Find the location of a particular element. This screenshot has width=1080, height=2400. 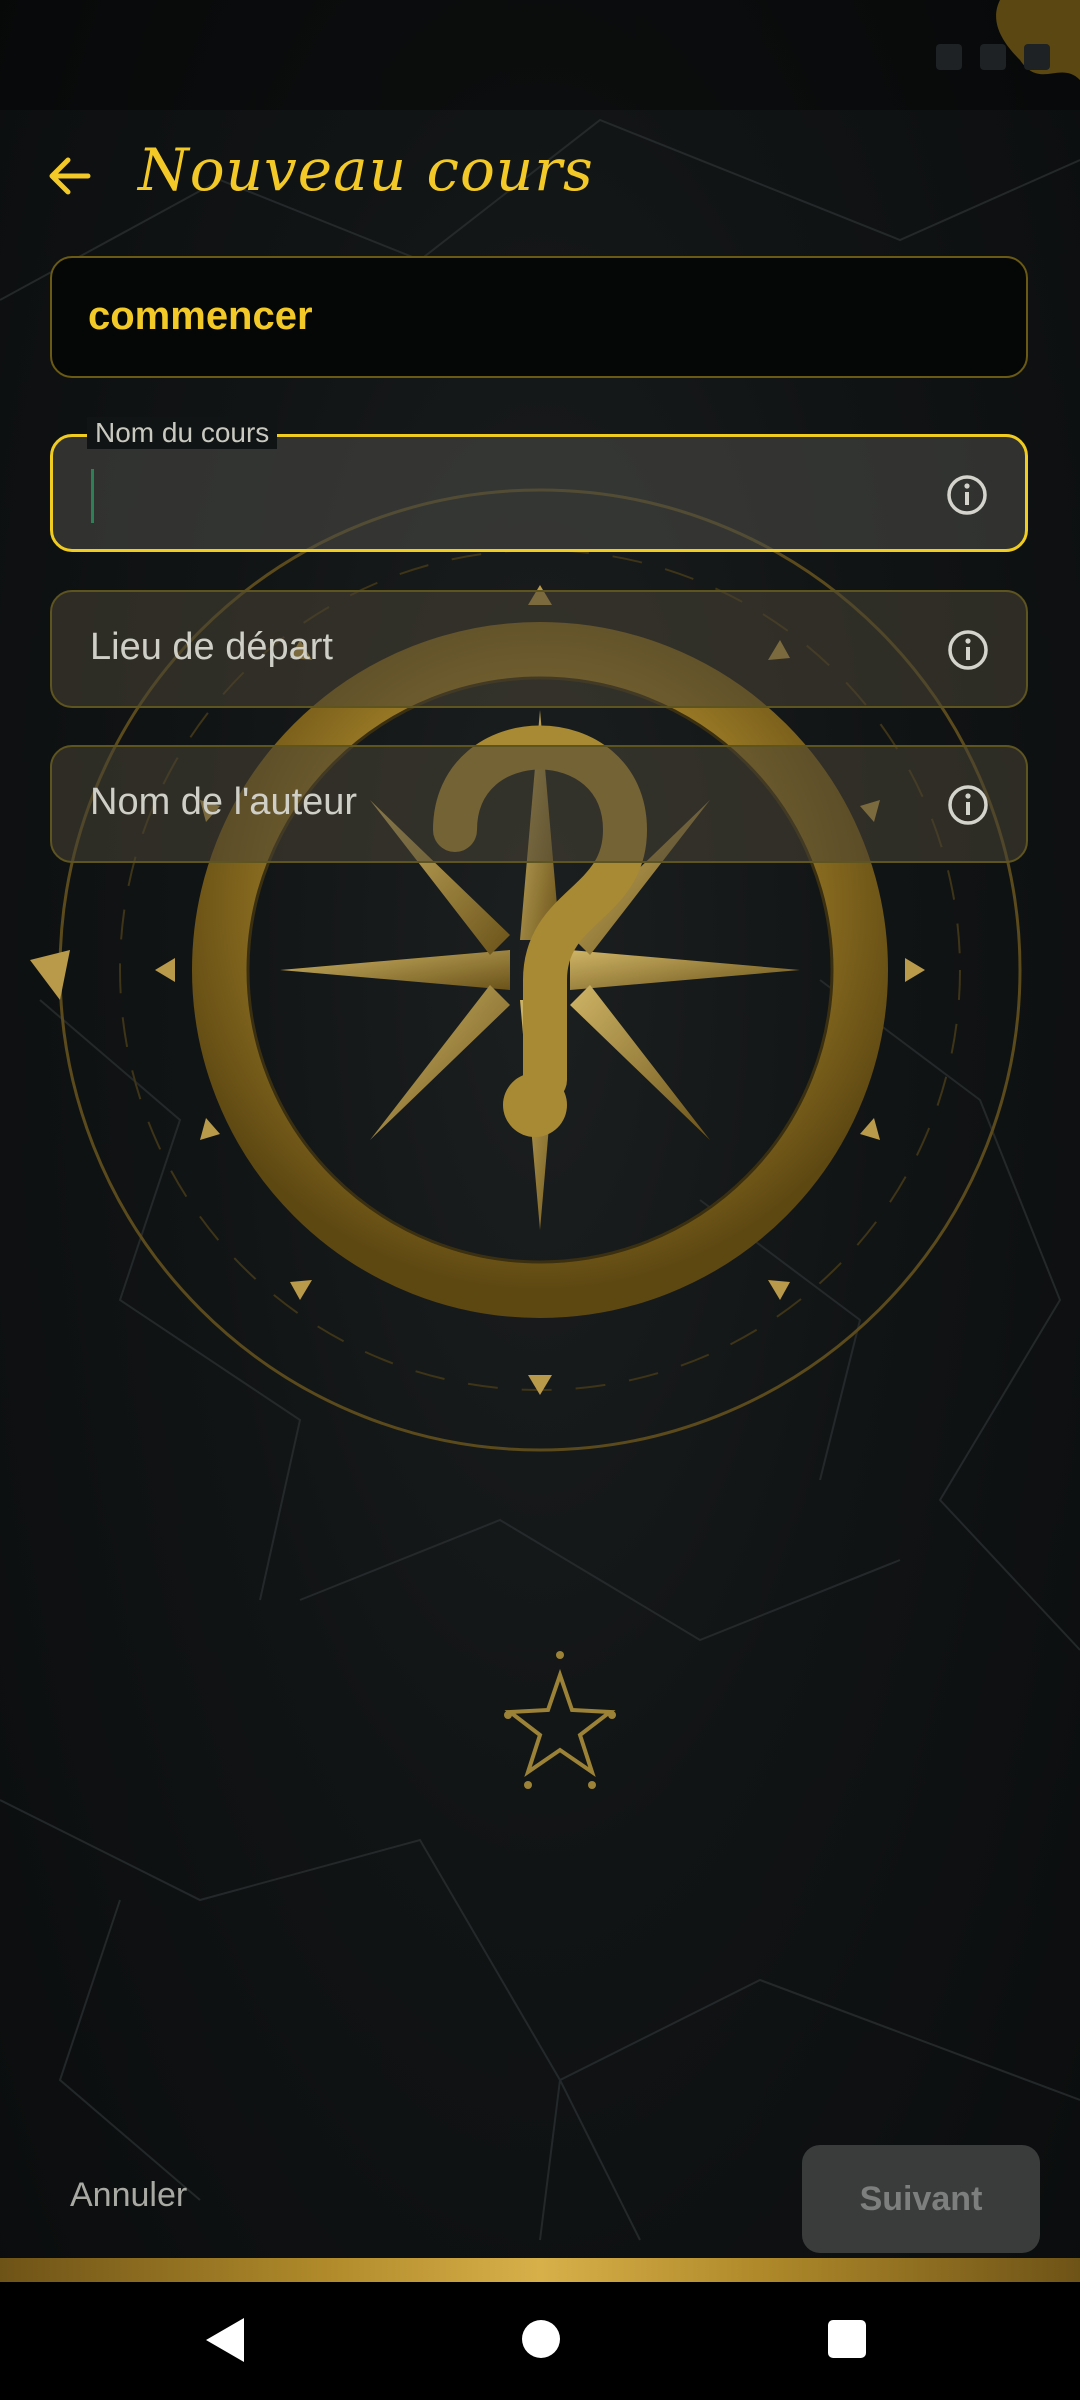

nav-back-icon is located at coordinates (225, 2340).